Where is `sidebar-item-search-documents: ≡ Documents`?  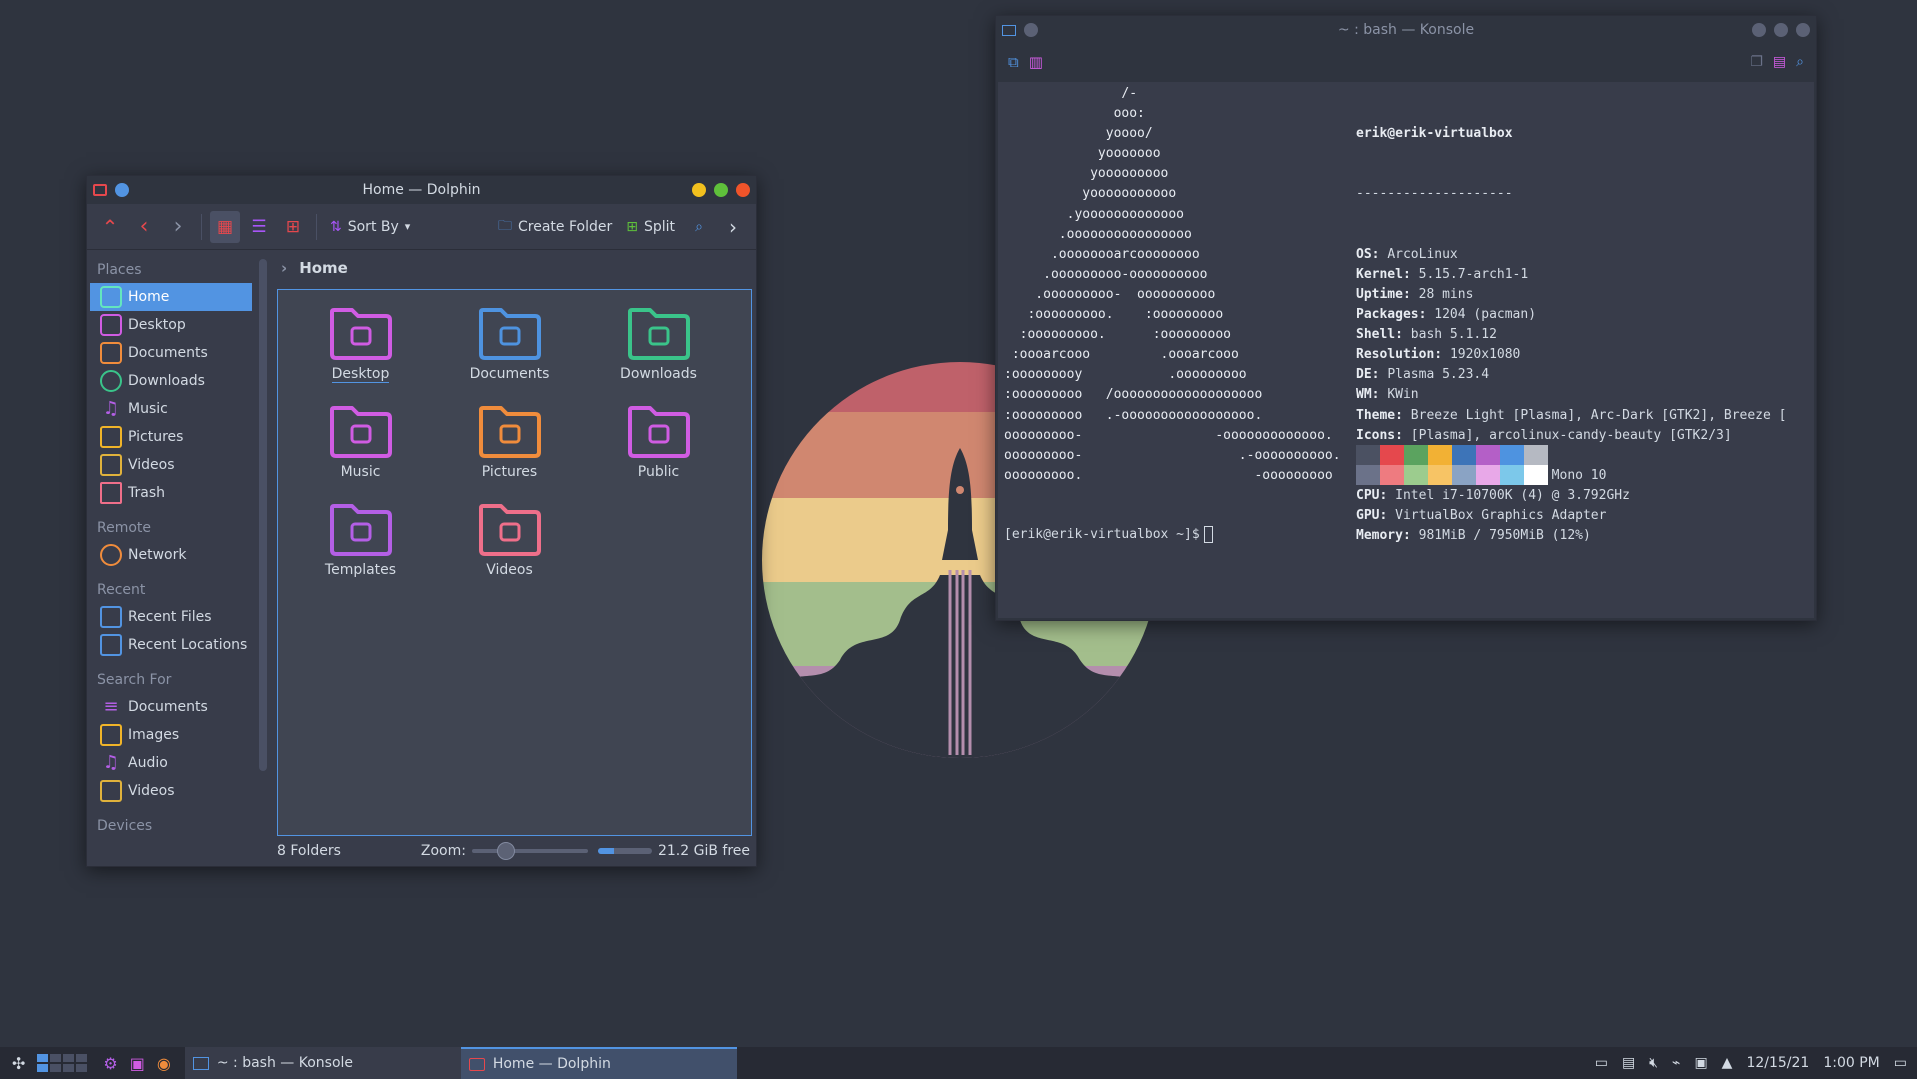
sidebar-item-search-documents: ≡ Documents is located at coordinates (171, 707).